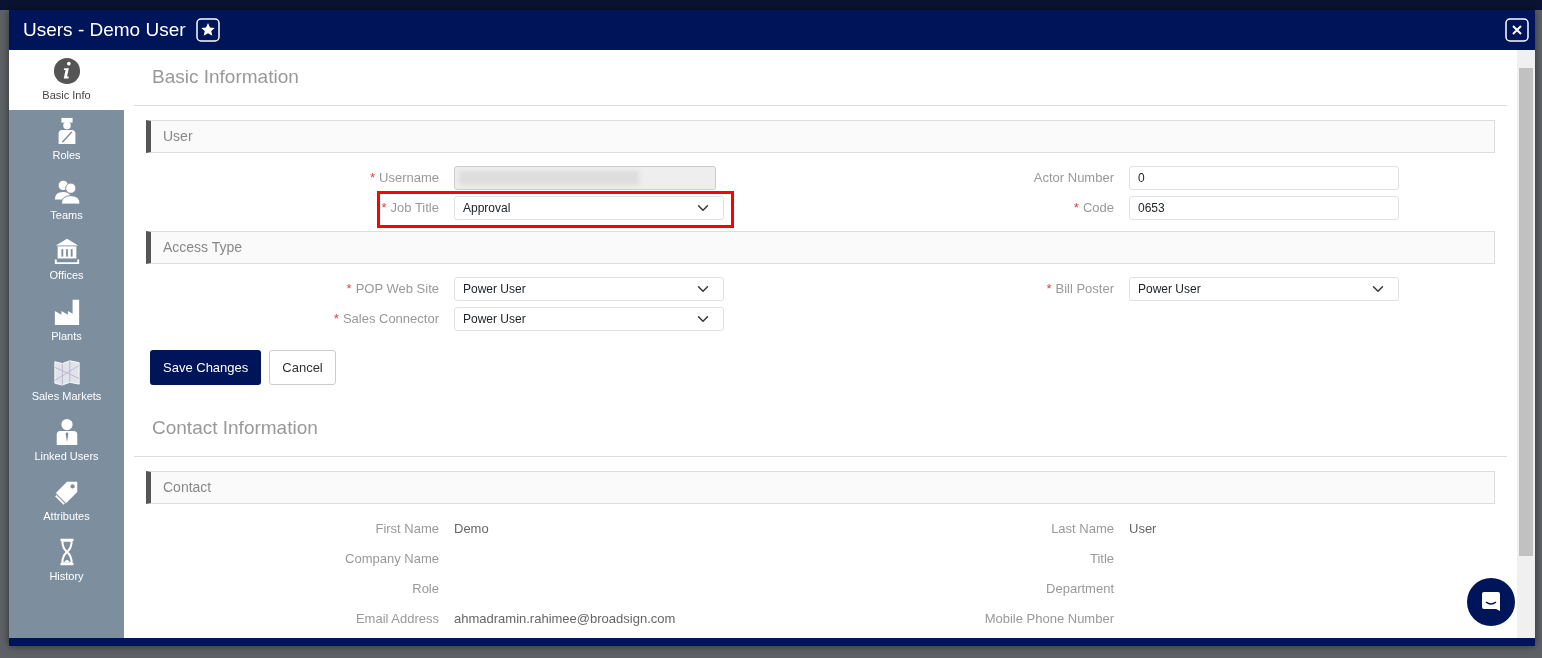 The image size is (1542, 658). What do you see at coordinates (1080, 588) in the screenshot?
I see `field-label: Department` at bounding box center [1080, 588].